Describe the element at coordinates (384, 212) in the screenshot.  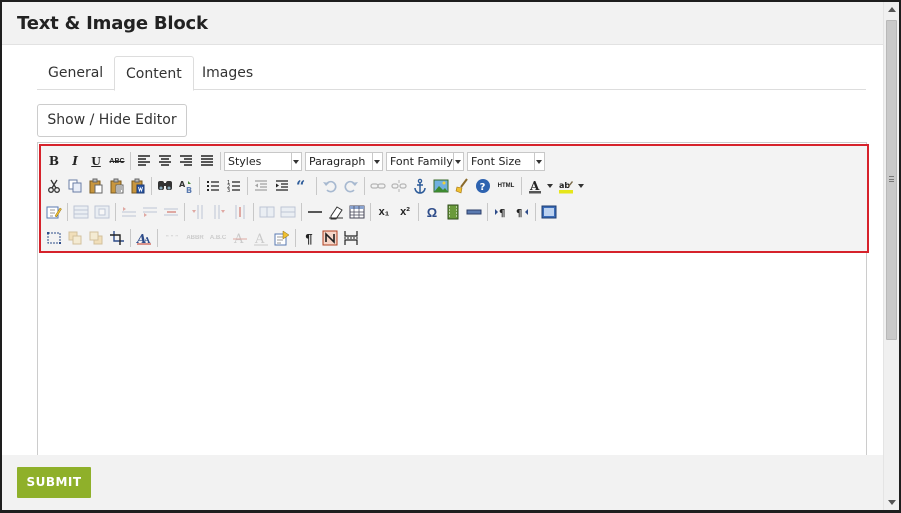
I see `subscript-button: x₁` at that location.